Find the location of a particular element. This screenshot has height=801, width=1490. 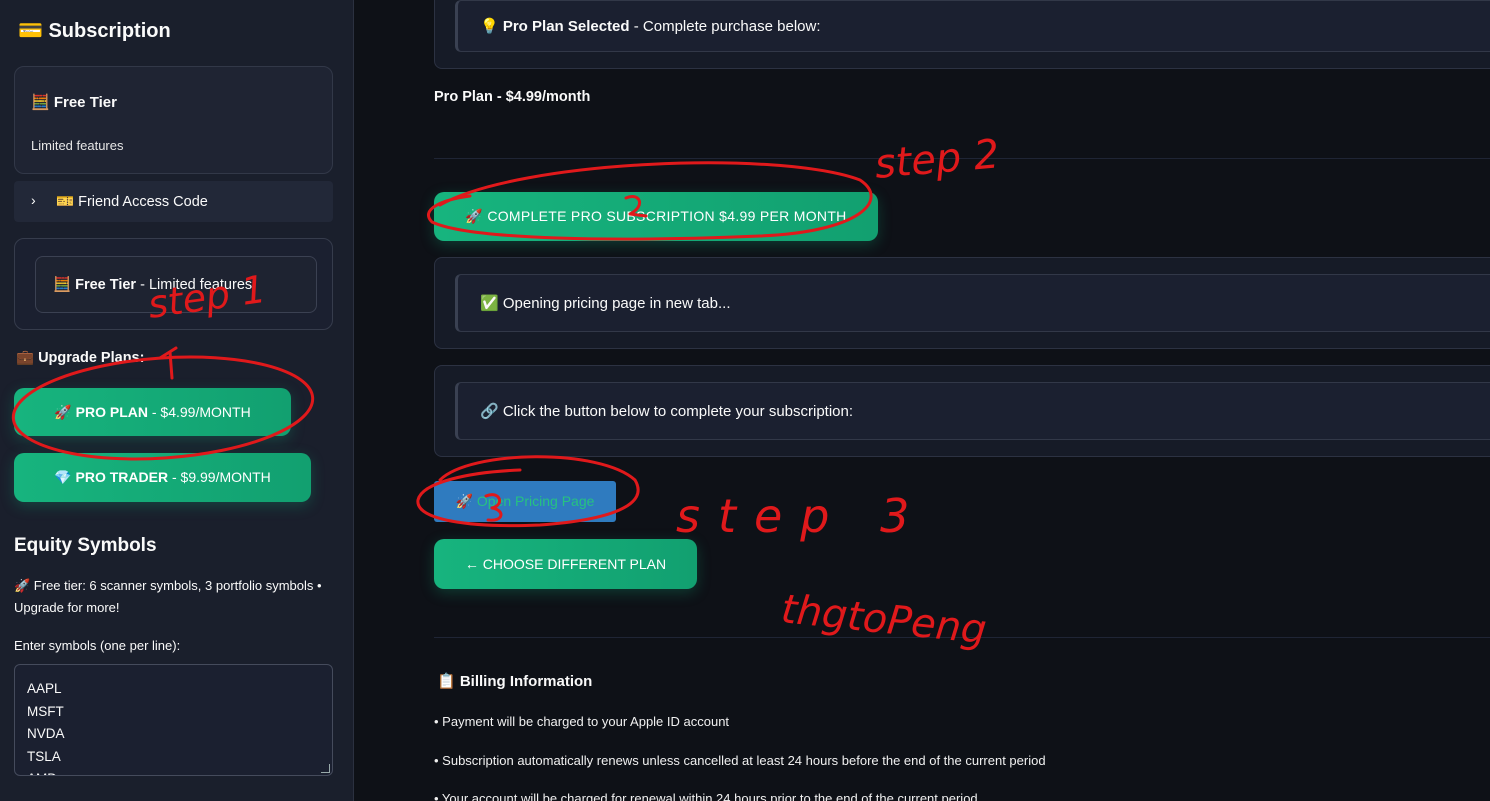

step2-annotation: step 2 is located at coordinates (937, 159).